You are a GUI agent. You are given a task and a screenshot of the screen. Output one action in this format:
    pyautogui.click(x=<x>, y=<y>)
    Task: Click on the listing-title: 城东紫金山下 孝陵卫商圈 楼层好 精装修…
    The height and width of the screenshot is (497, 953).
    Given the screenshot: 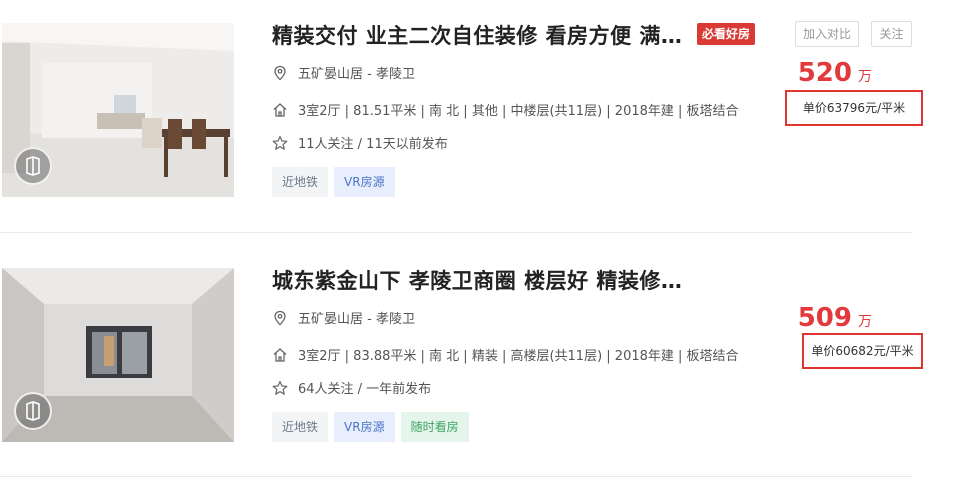 What is the action you would take?
    pyautogui.click(x=477, y=280)
    